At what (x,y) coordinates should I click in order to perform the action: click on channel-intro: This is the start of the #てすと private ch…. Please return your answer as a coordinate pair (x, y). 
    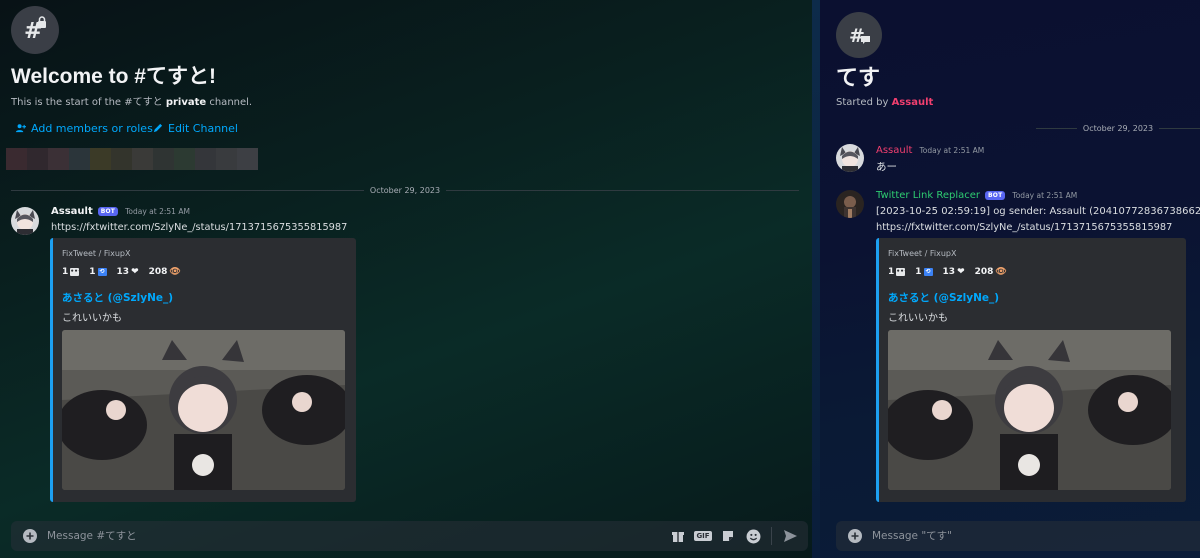
    Looking at the image, I should click on (131, 100).